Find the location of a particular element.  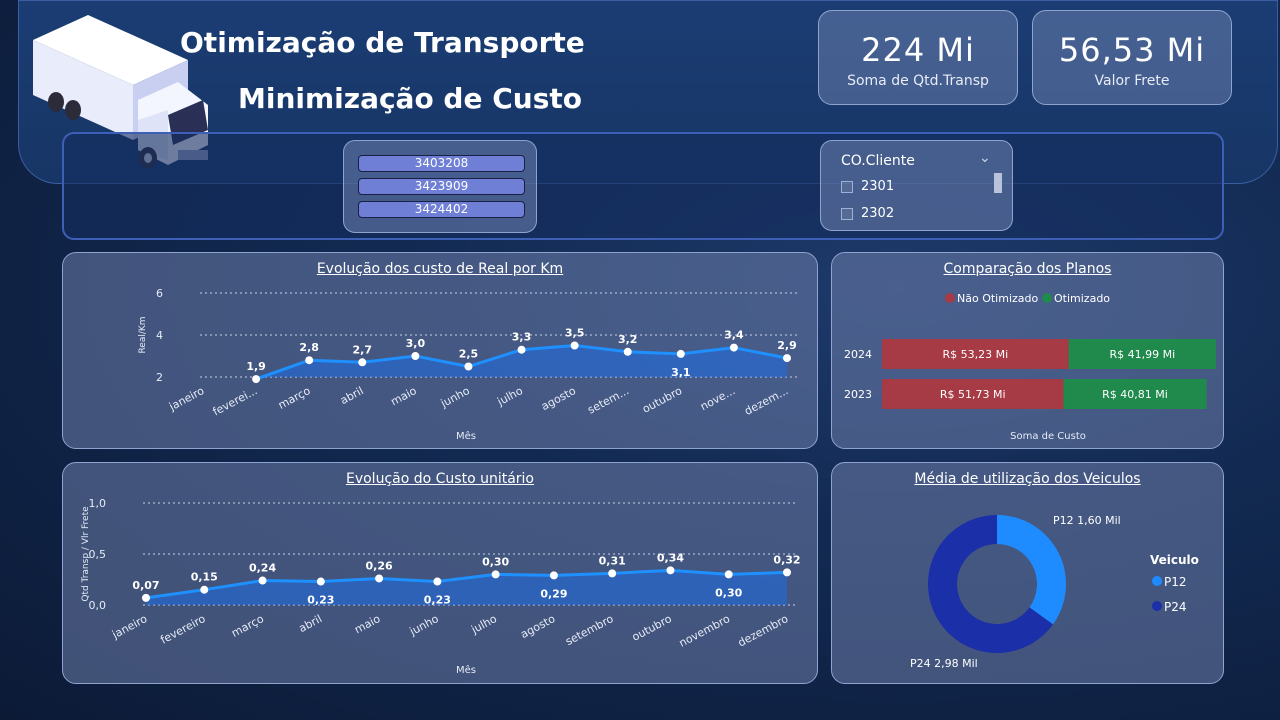

filter-band is located at coordinates (643, 186).